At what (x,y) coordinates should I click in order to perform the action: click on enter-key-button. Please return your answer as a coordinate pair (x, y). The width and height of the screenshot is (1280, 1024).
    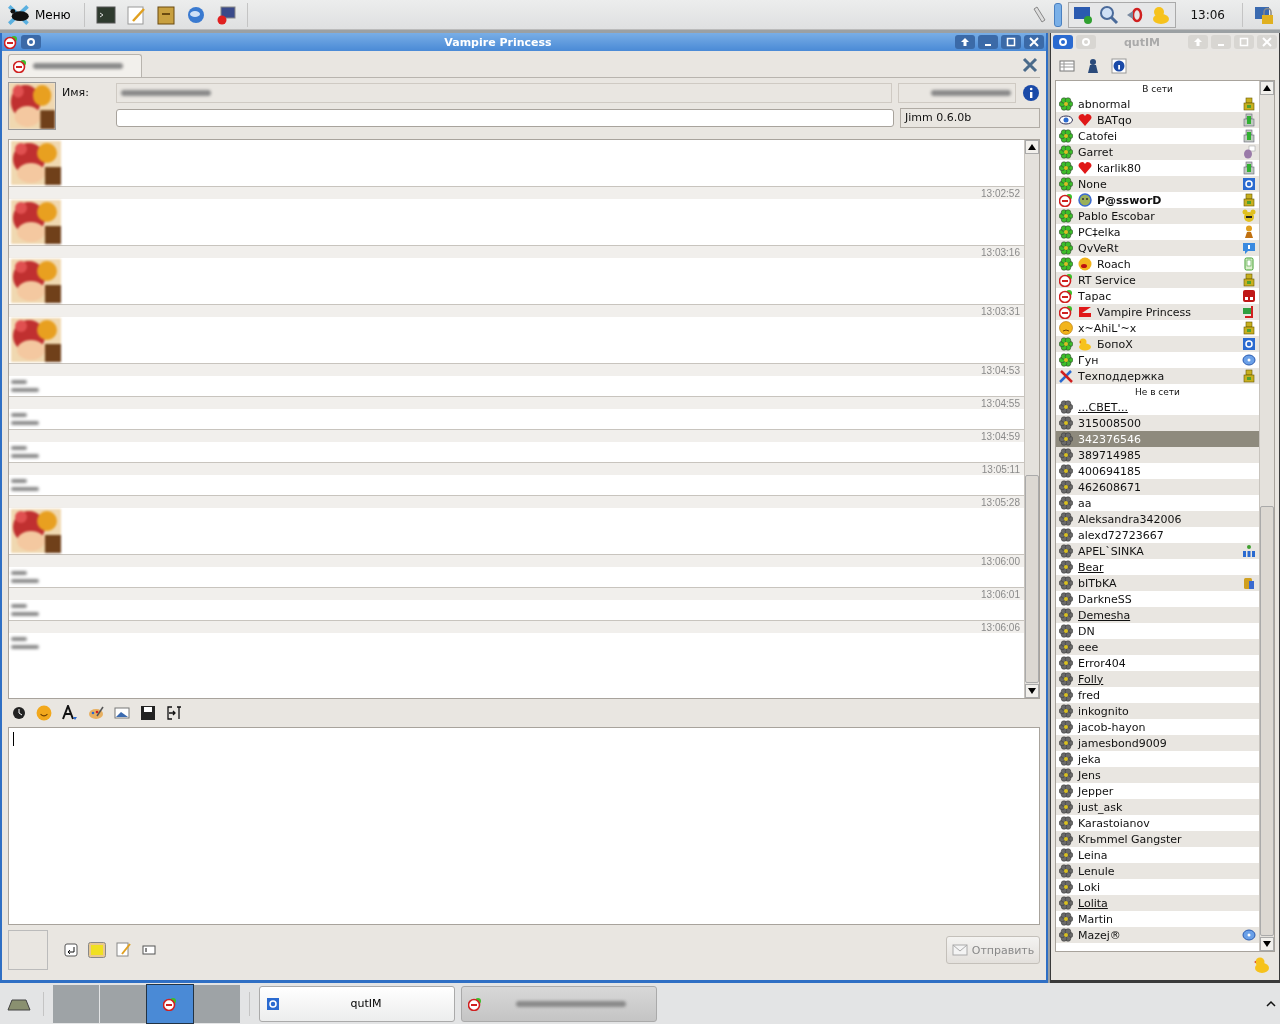
    Looking at the image, I should click on (71, 950).